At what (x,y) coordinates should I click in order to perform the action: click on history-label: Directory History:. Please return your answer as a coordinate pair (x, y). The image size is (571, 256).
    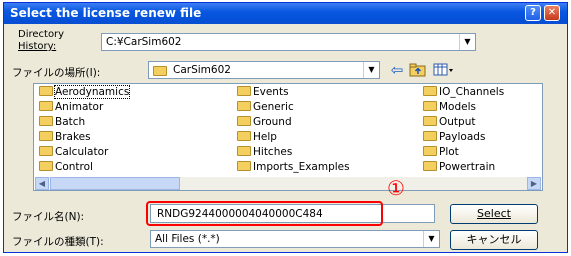
    Looking at the image, I should click on (41, 41).